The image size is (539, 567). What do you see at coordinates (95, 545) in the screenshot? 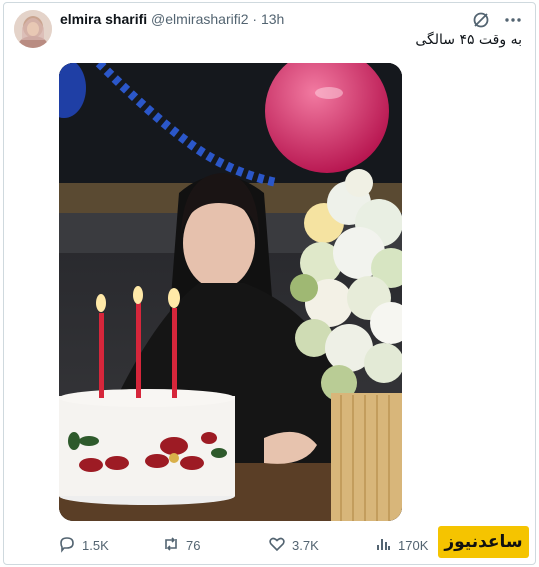
I see `reply-count: 1.5K` at bounding box center [95, 545].